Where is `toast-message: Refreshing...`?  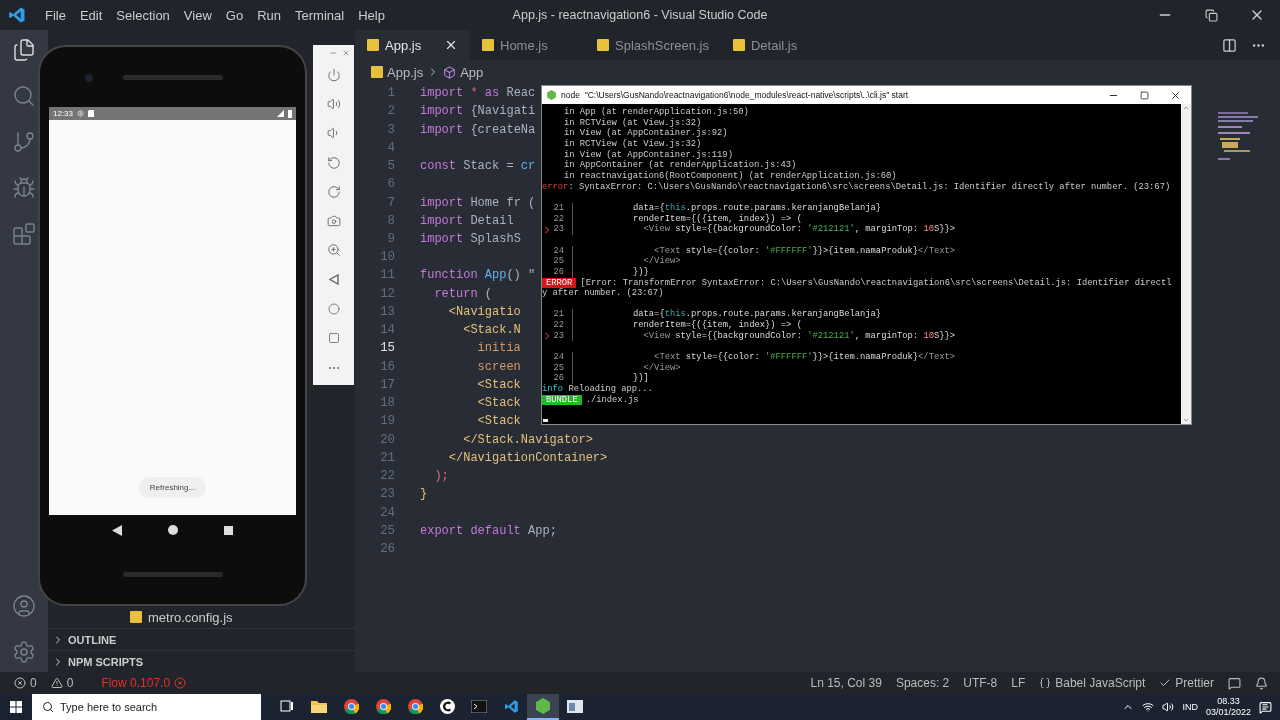
toast-message: Refreshing... is located at coordinates (172, 487).